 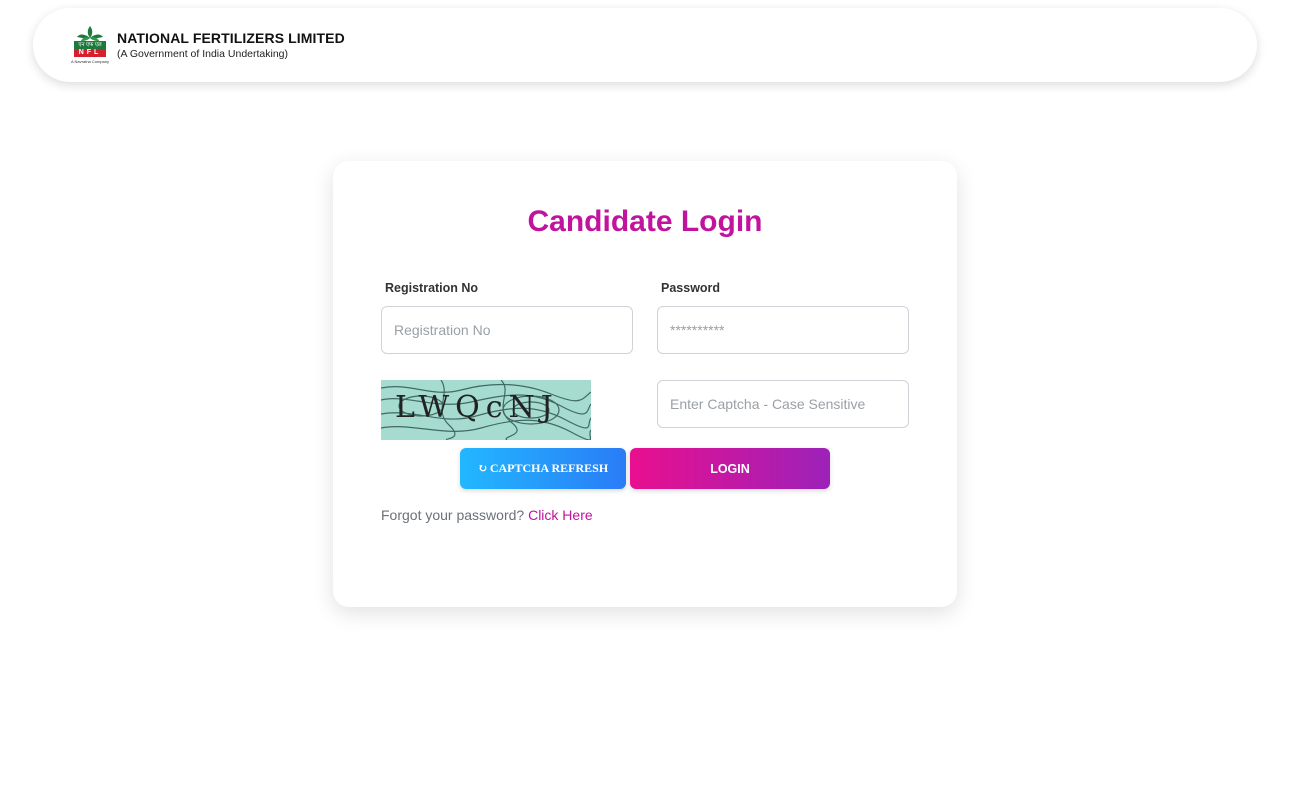 I want to click on password-label: Password, so click(x=691, y=288).